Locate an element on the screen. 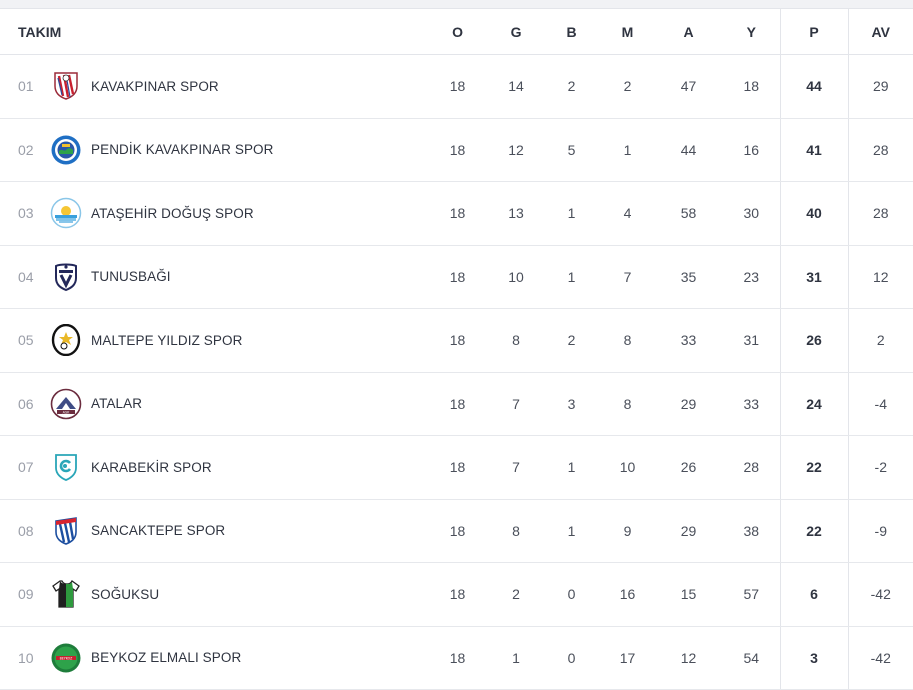 This screenshot has width=913, height=690. lost-cell: 7 is located at coordinates (628, 277).